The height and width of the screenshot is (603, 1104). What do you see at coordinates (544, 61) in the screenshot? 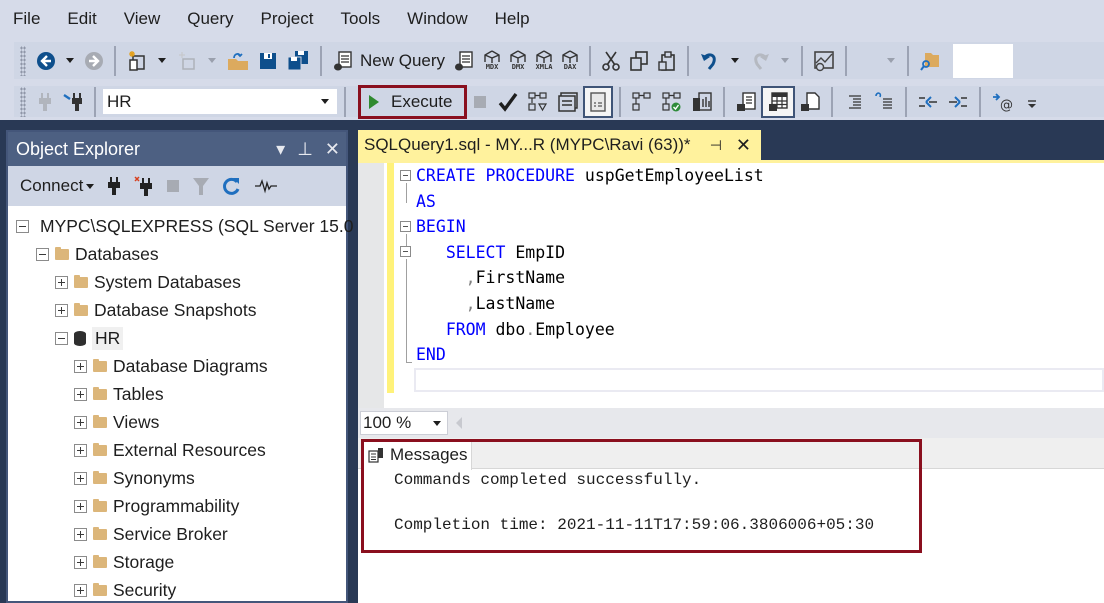
I see `xmla-query-button: XMLA` at bounding box center [544, 61].